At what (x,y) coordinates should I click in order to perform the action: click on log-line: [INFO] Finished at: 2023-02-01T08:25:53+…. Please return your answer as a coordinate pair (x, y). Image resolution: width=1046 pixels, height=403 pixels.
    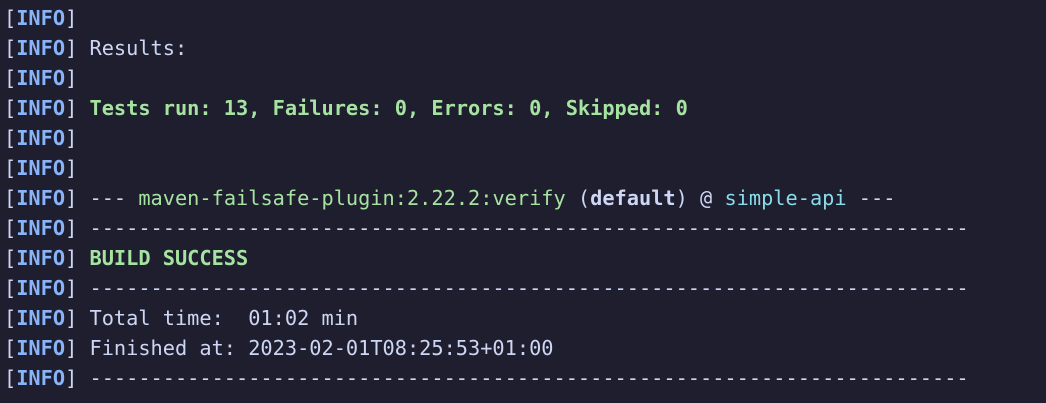
    Looking at the image, I should click on (525, 348).